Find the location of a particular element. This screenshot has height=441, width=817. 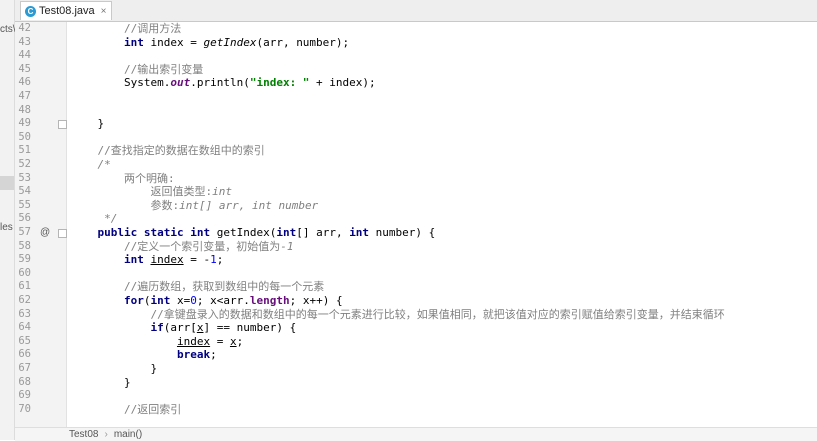

code-line: //定义一个索引变量，初始值为-1 is located at coordinates (182, 247).